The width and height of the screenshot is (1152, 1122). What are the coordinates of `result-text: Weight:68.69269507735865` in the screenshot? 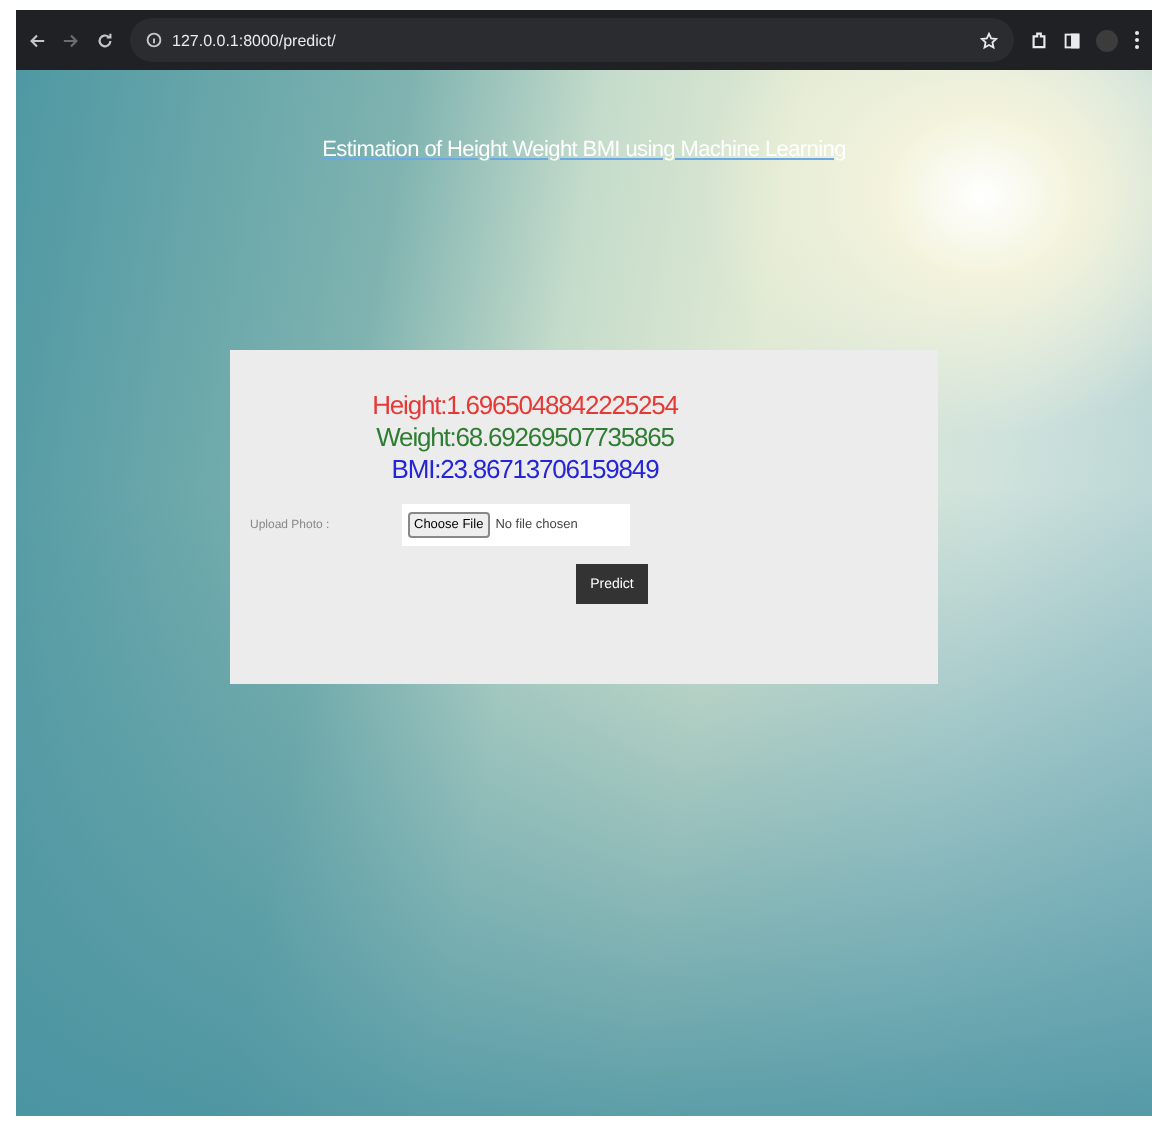 It's located at (525, 437).